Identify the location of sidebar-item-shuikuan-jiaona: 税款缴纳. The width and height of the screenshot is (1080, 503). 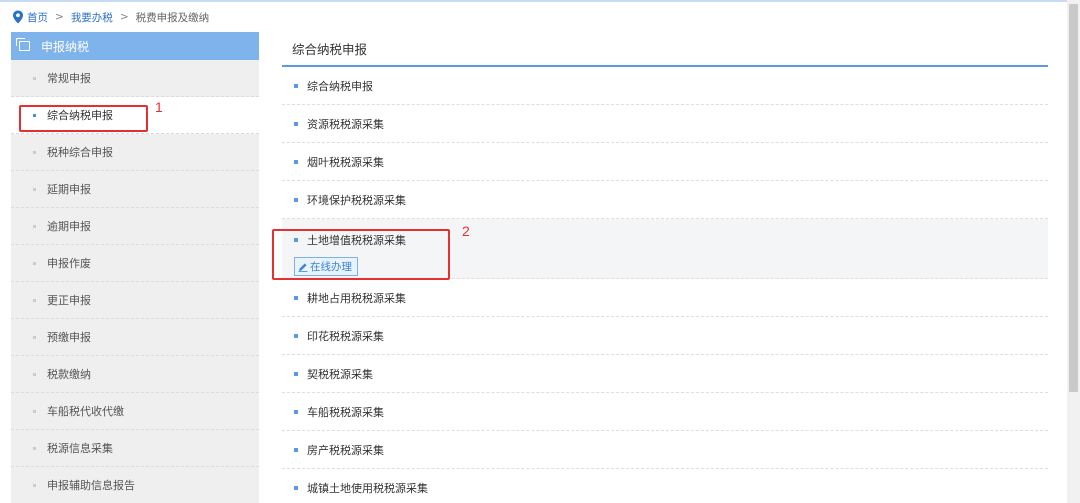
(135, 374).